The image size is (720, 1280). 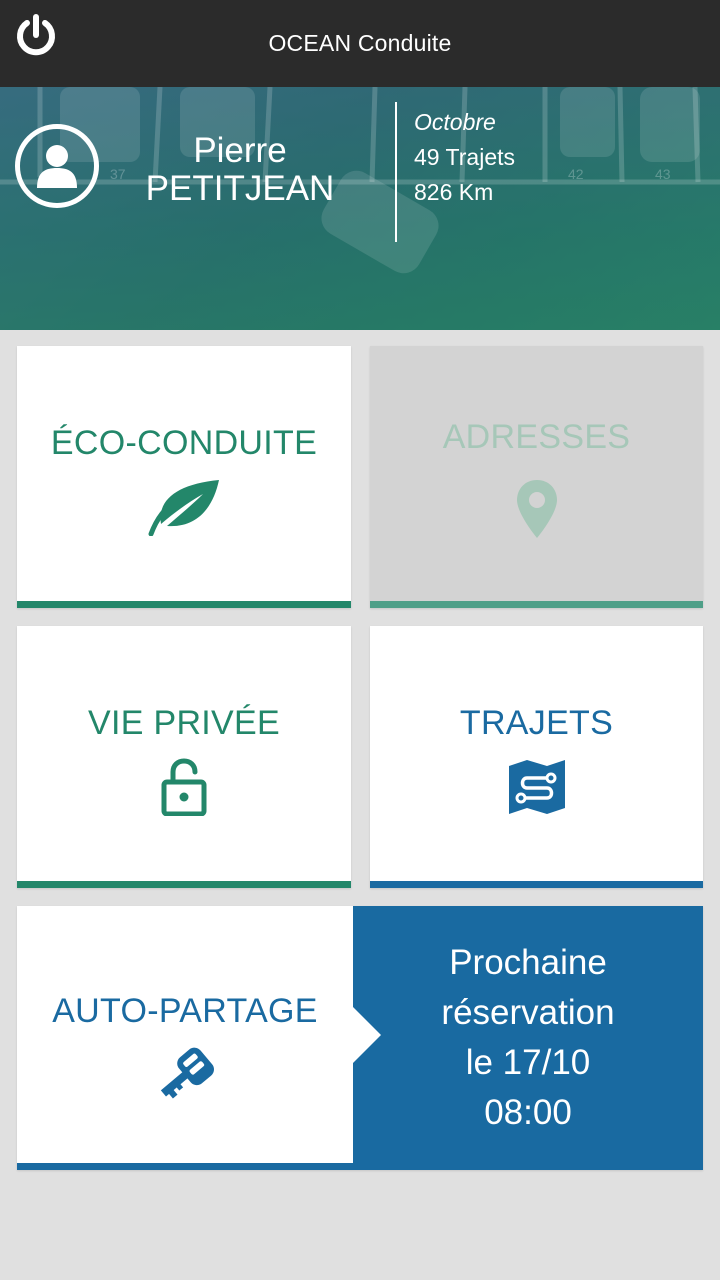 What do you see at coordinates (396, 172) in the screenshot?
I see `divider` at bounding box center [396, 172].